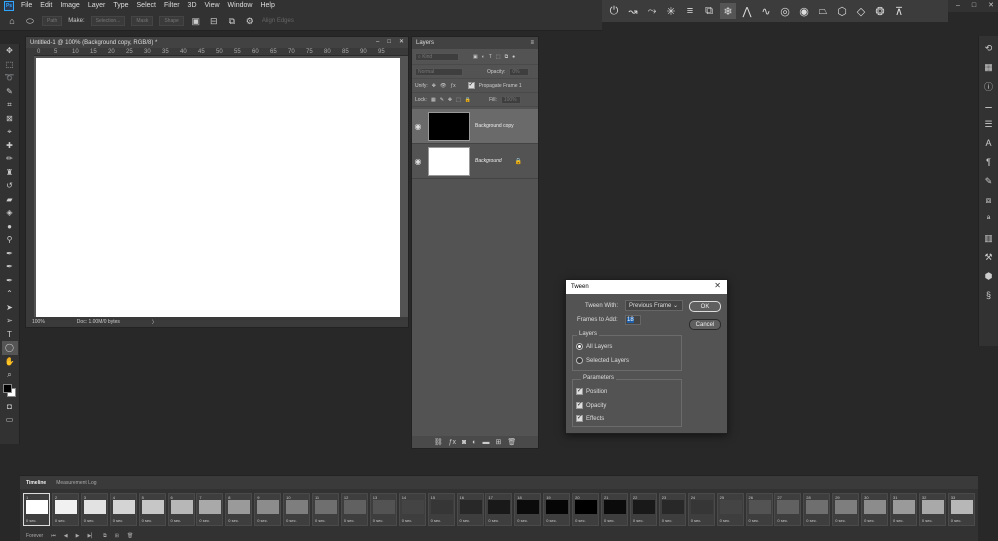  What do you see at coordinates (499, 442) in the screenshot?
I see `new-layer-icon: ⊞` at bounding box center [499, 442].